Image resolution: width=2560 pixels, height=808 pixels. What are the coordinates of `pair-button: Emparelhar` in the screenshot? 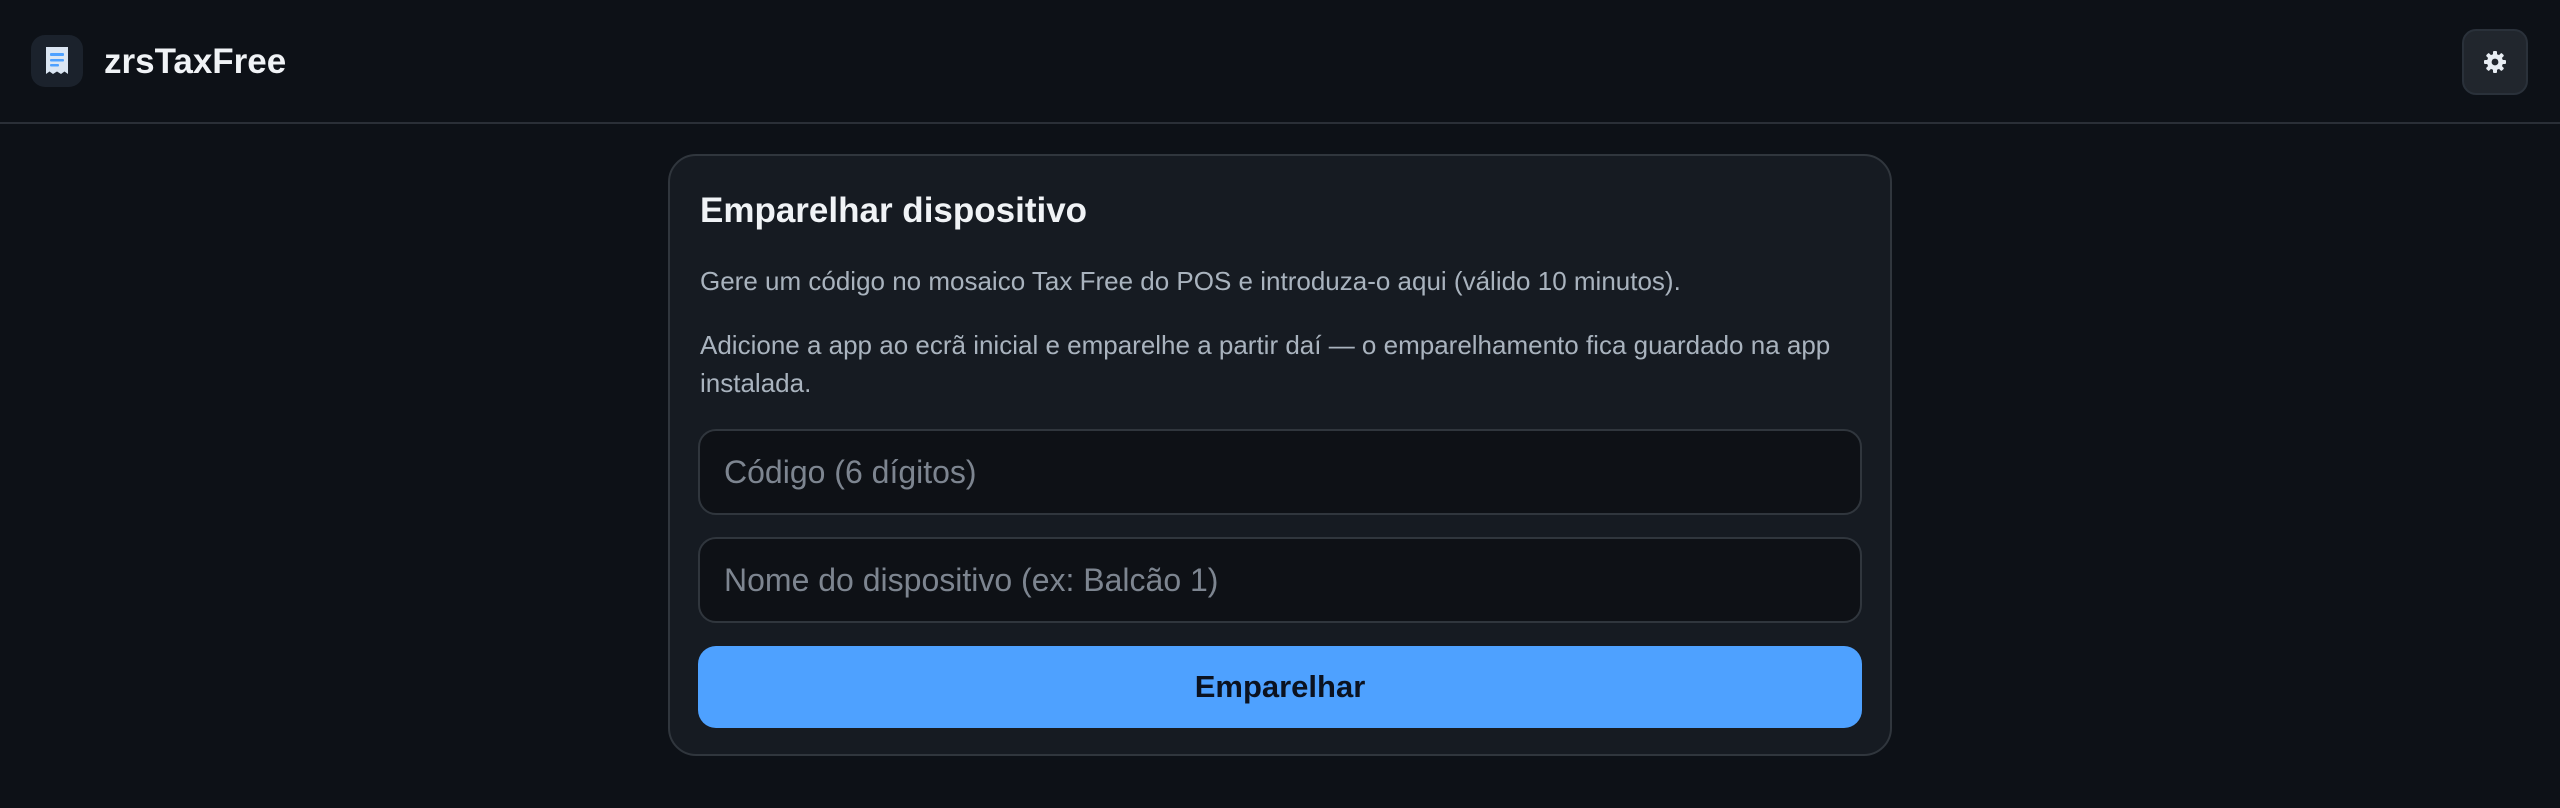 It's located at (1280, 687).